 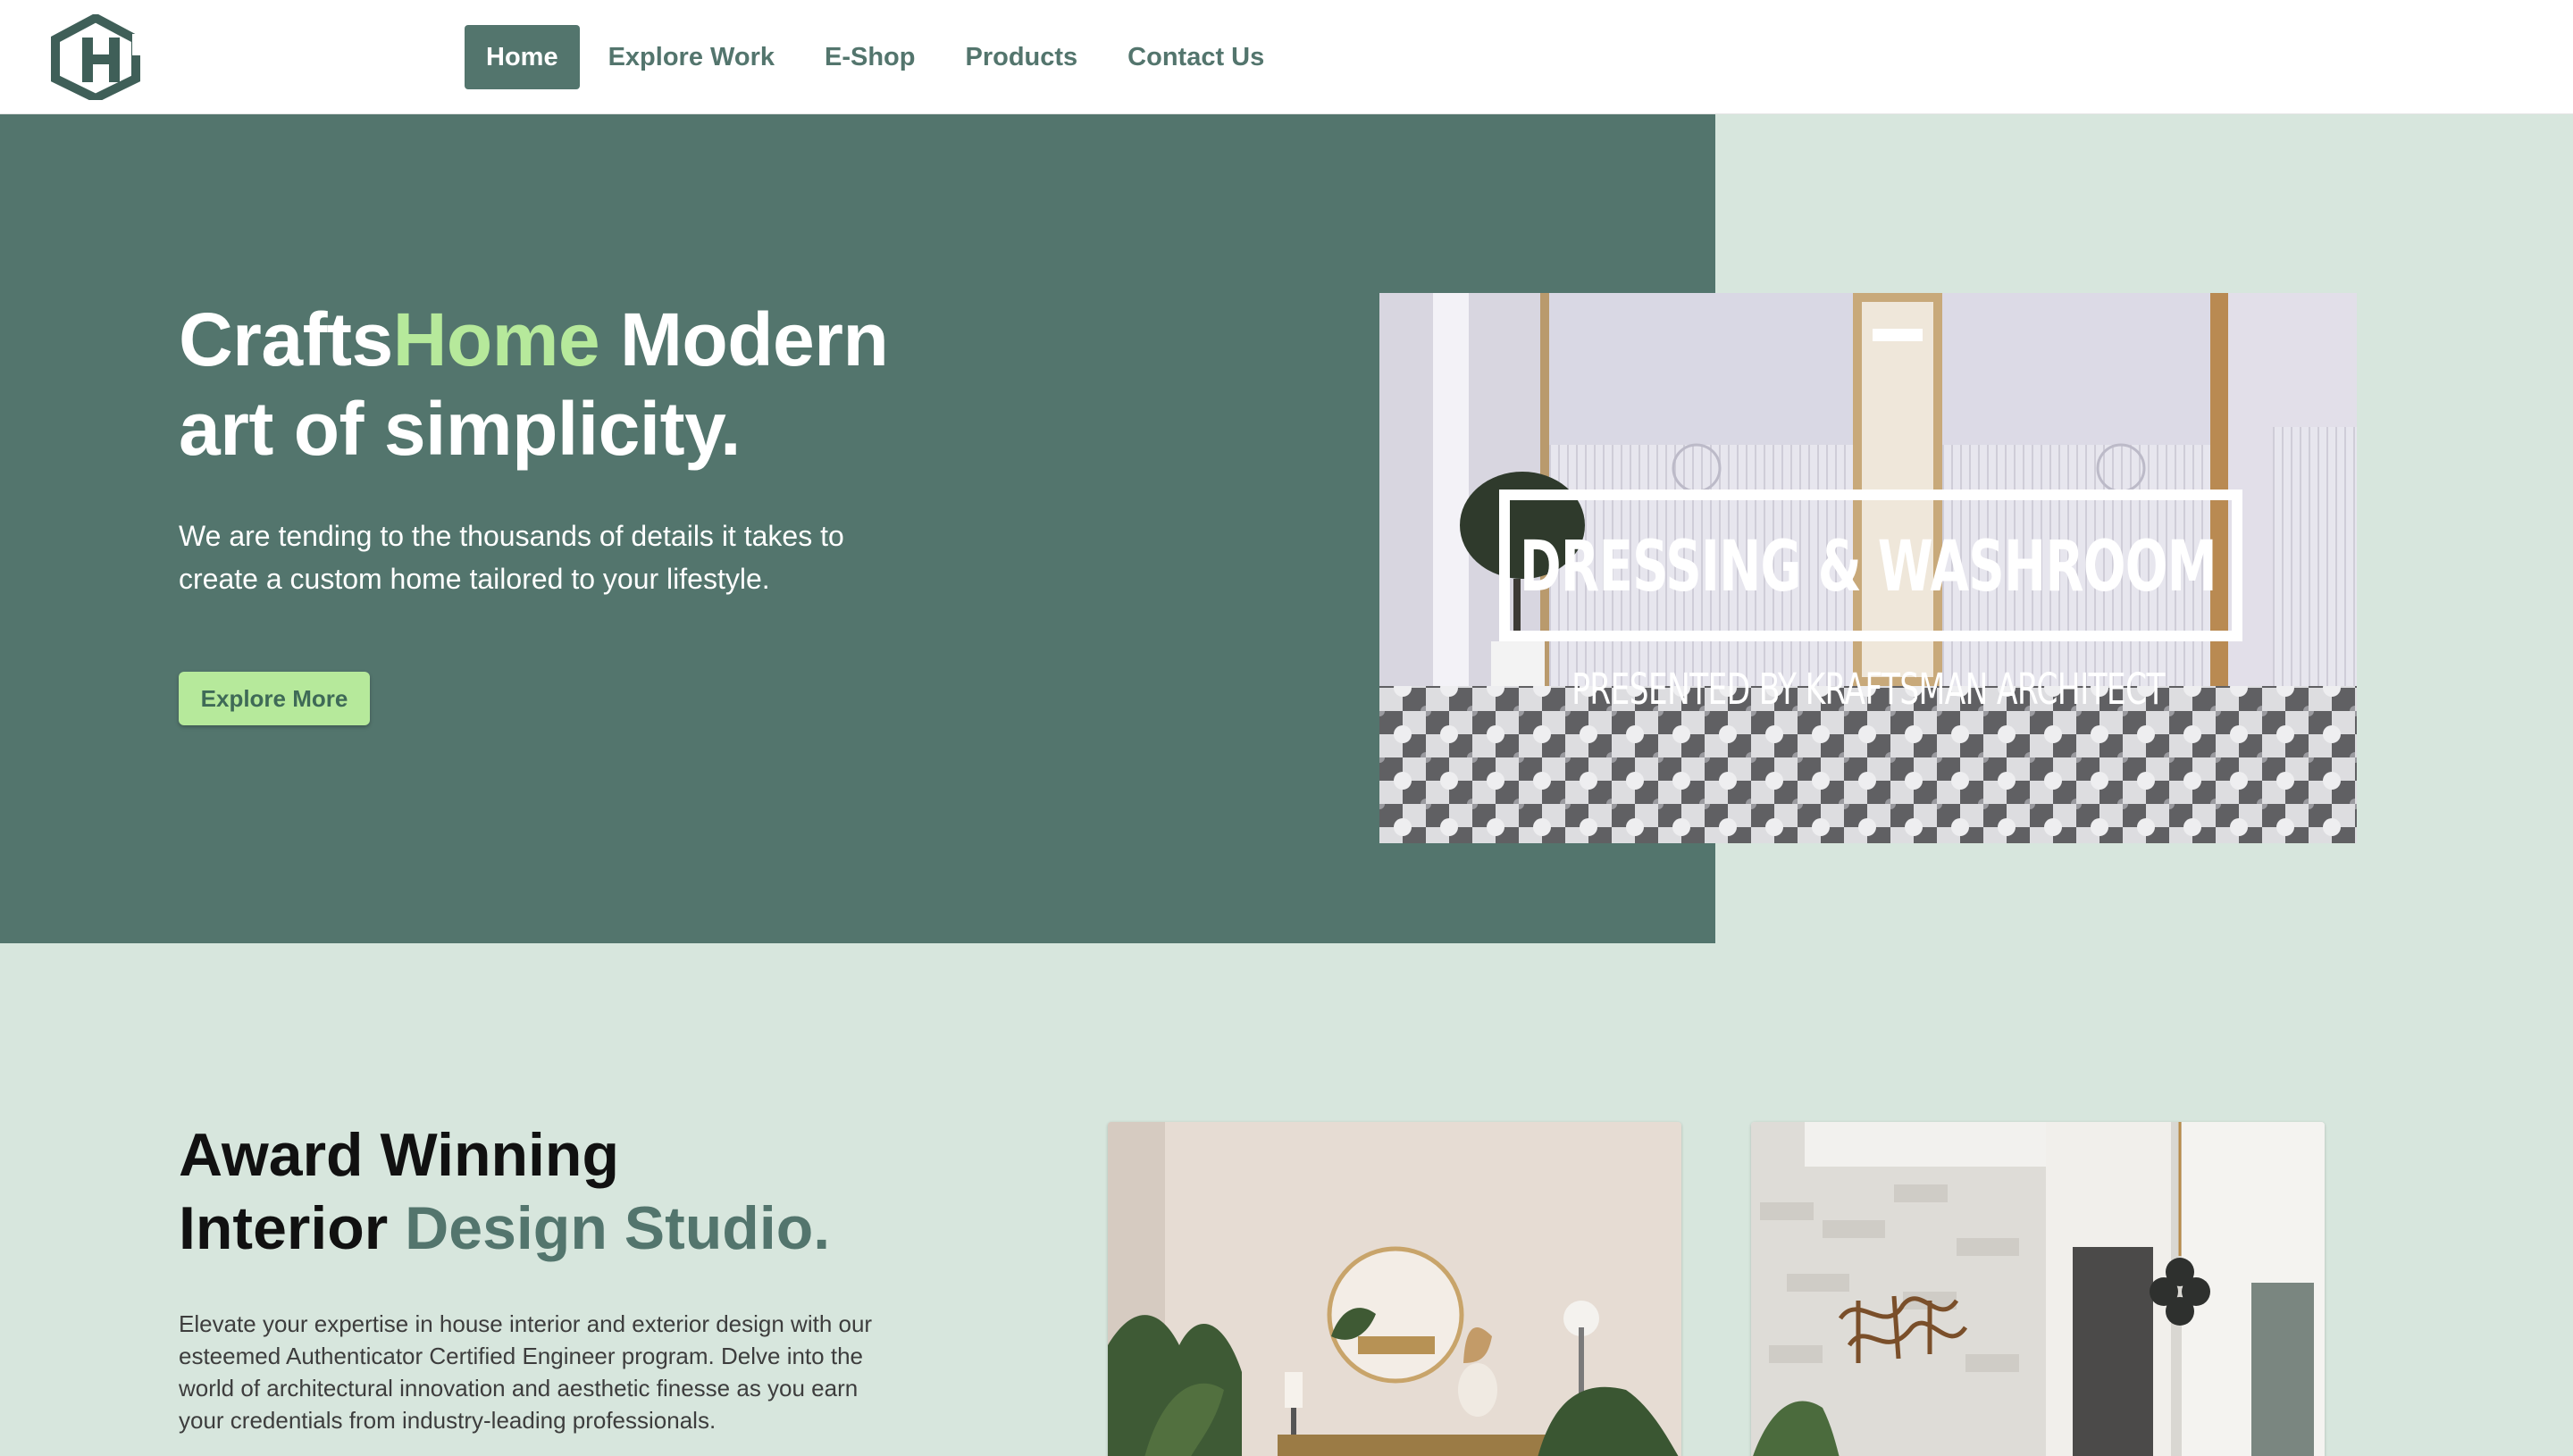 I want to click on interior-photo-dining, so click(x=2038, y=1289).